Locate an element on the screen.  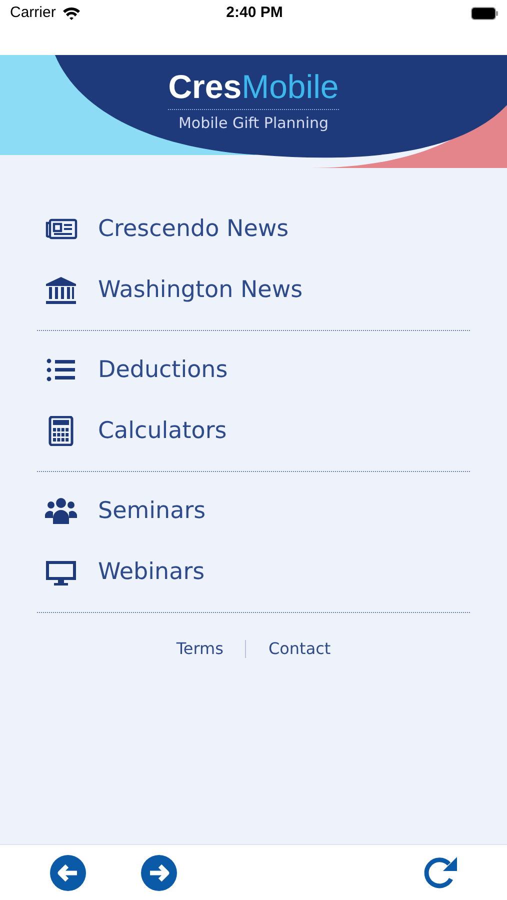
bank-icon is located at coordinates (61, 289).